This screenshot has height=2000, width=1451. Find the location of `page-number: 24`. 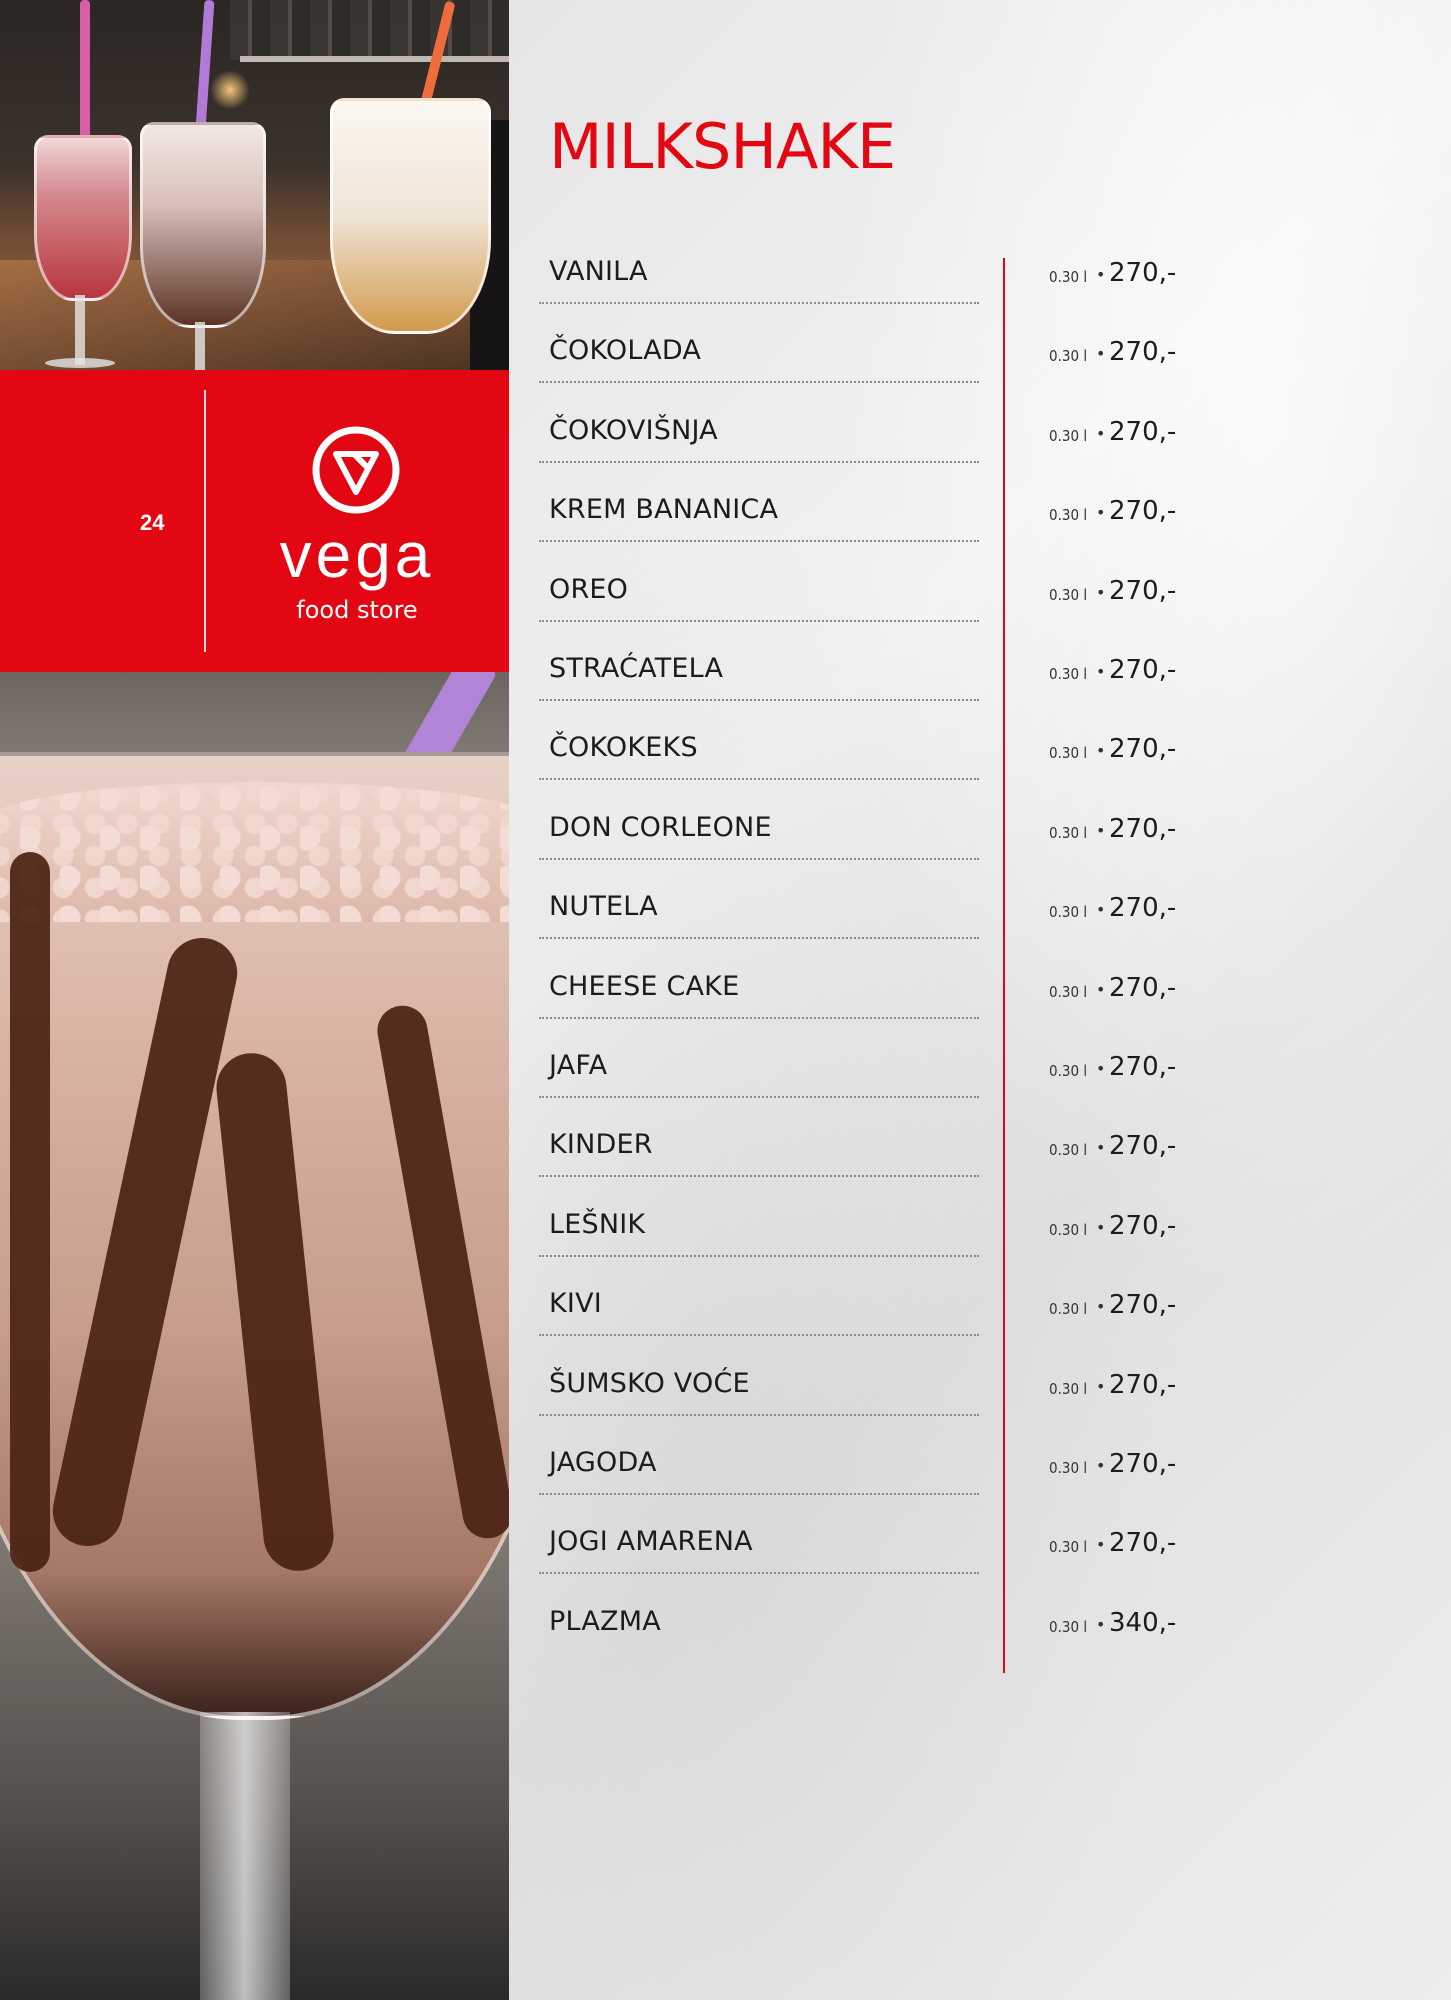

page-number: 24 is located at coordinates (152, 522).